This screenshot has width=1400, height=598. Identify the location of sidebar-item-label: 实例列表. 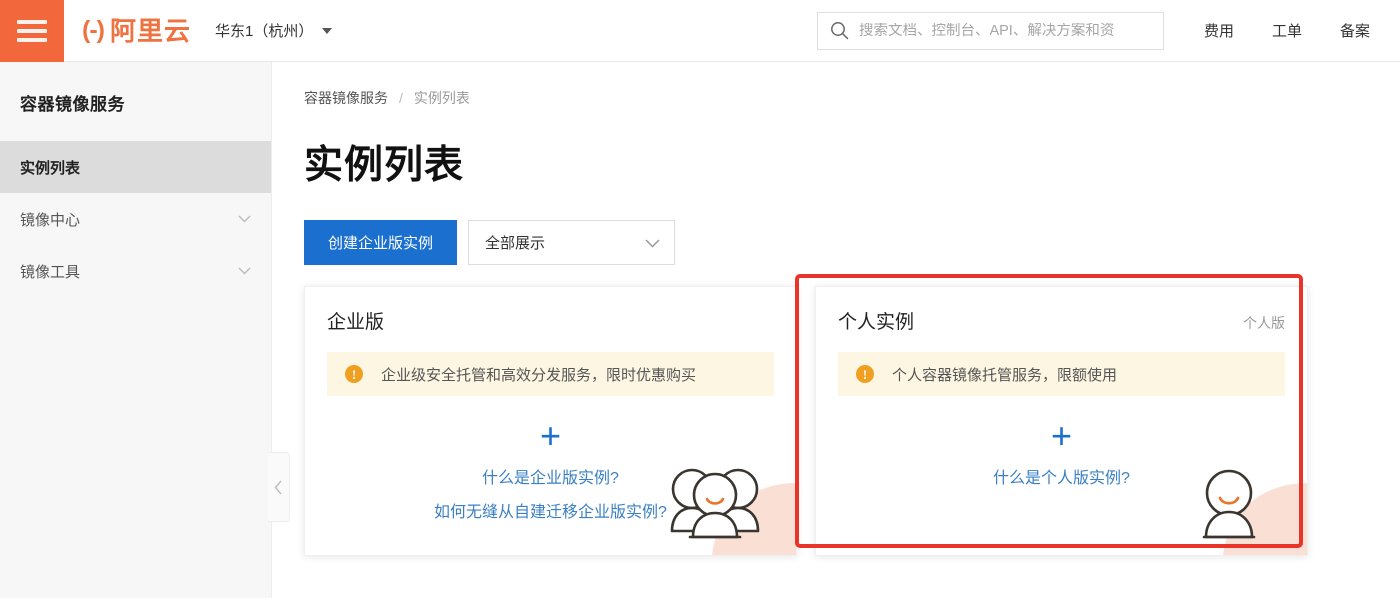
(50, 168).